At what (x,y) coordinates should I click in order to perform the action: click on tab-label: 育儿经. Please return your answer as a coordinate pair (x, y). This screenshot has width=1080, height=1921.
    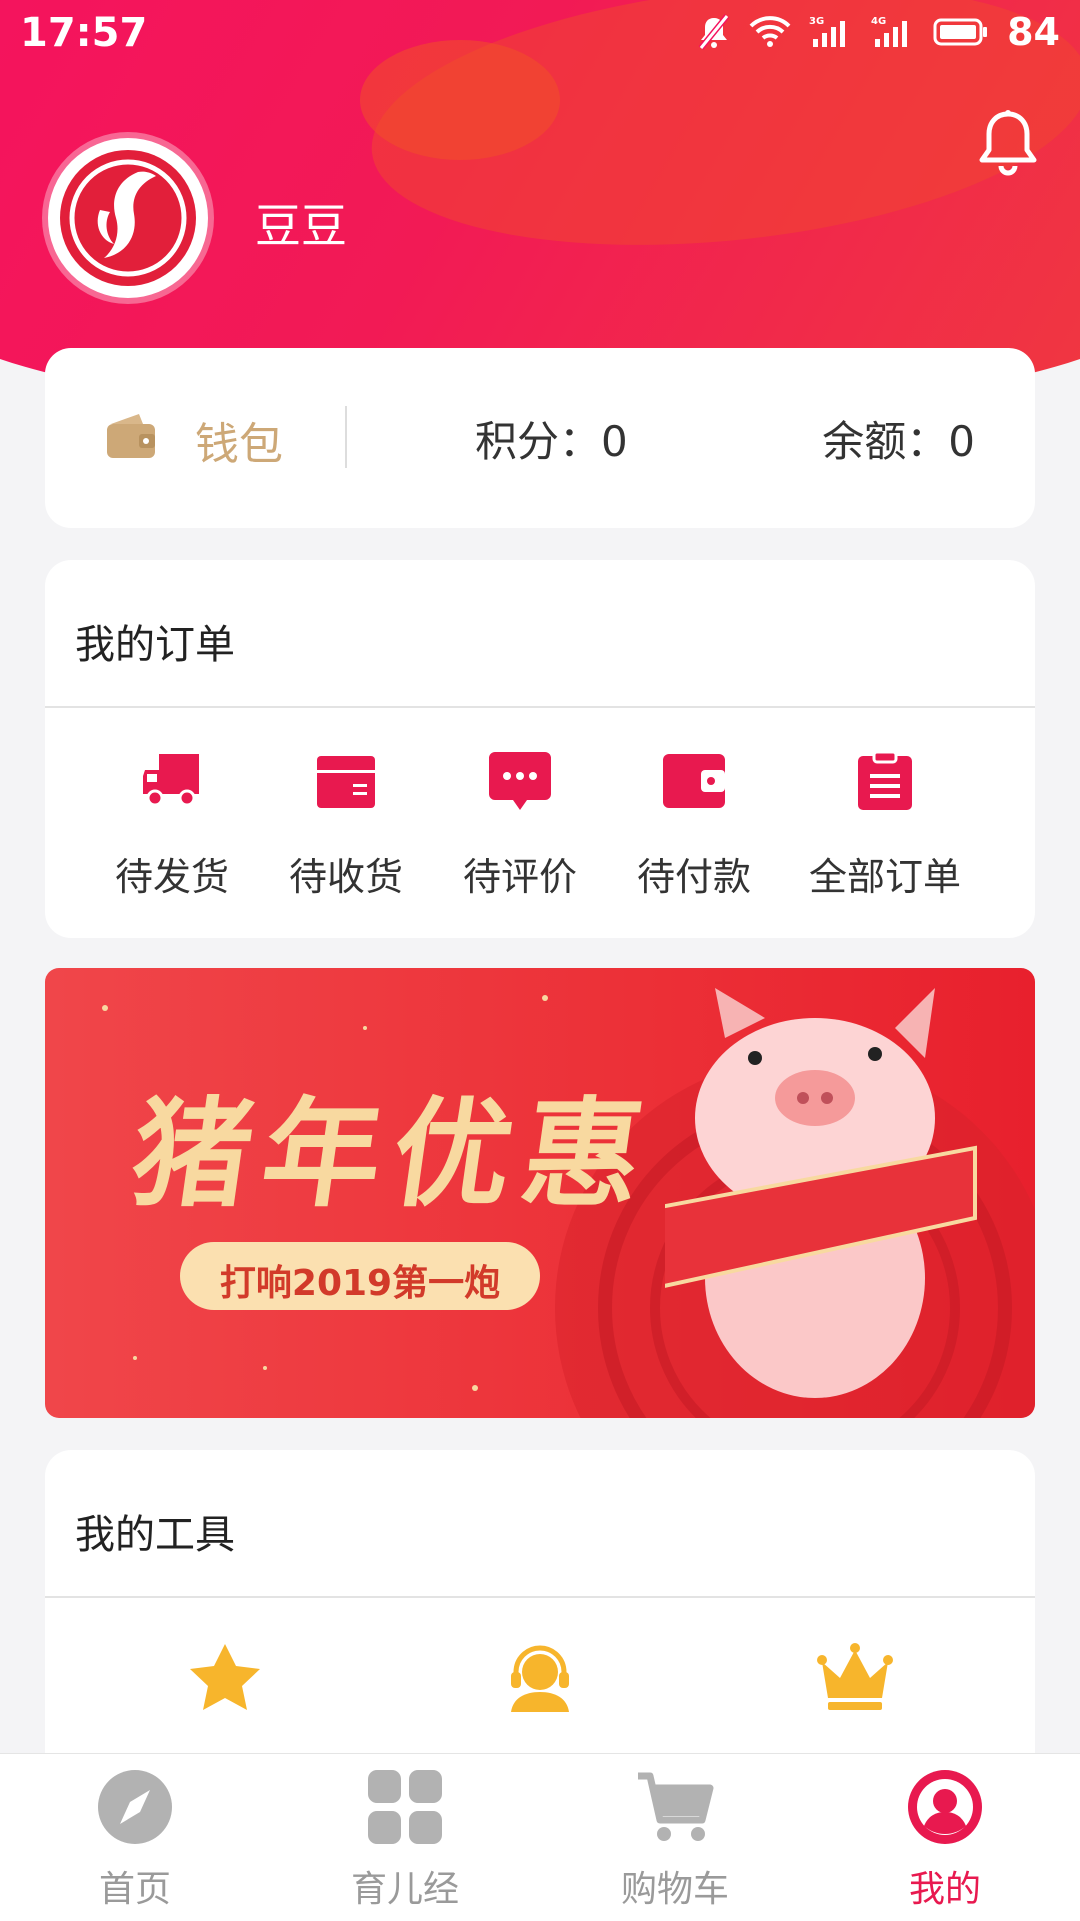
    Looking at the image, I should click on (404, 1889).